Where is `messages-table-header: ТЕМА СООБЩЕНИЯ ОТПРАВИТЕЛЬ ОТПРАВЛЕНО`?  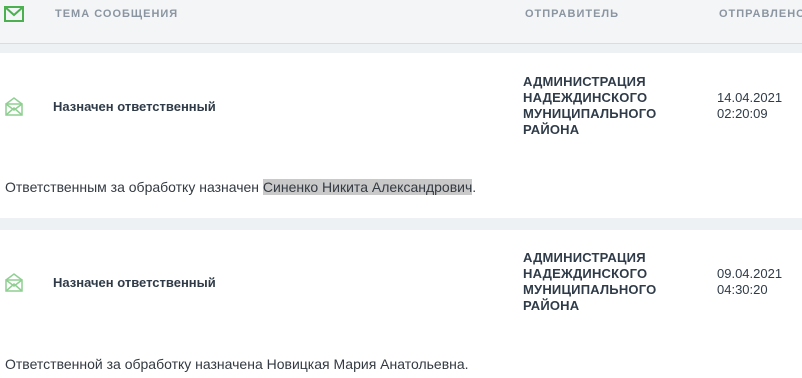
messages-table-header: ТЕМА СООБЩЕНИЯ ОТПРАВИТЕЛЬ ОТПРАВЛЕНО is located at coordinates (401, 22).